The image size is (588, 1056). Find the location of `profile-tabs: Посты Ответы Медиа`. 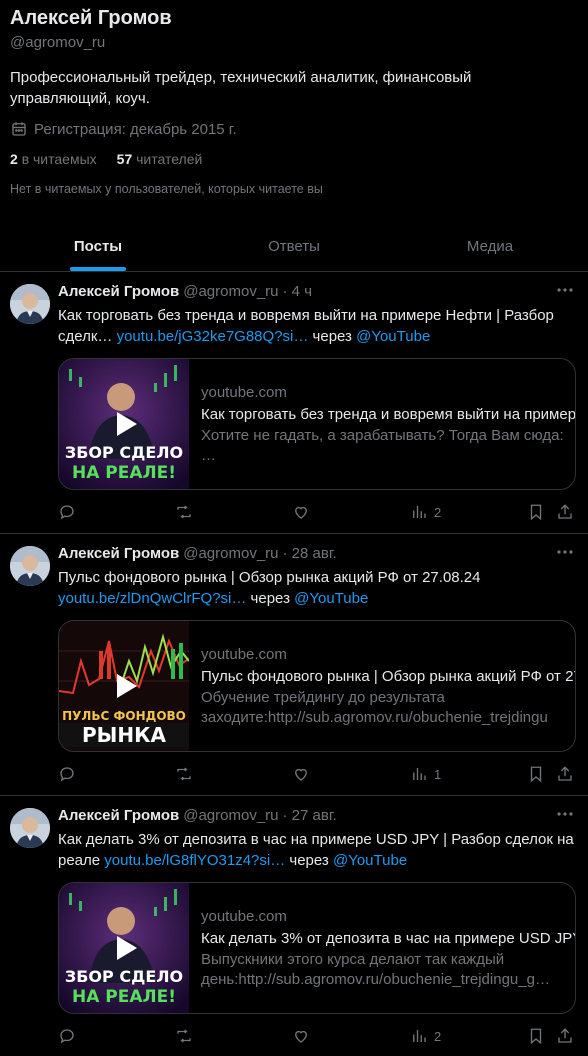

profile-tabs: Посты Ответы Медиа is located at coordinates (294, 247).